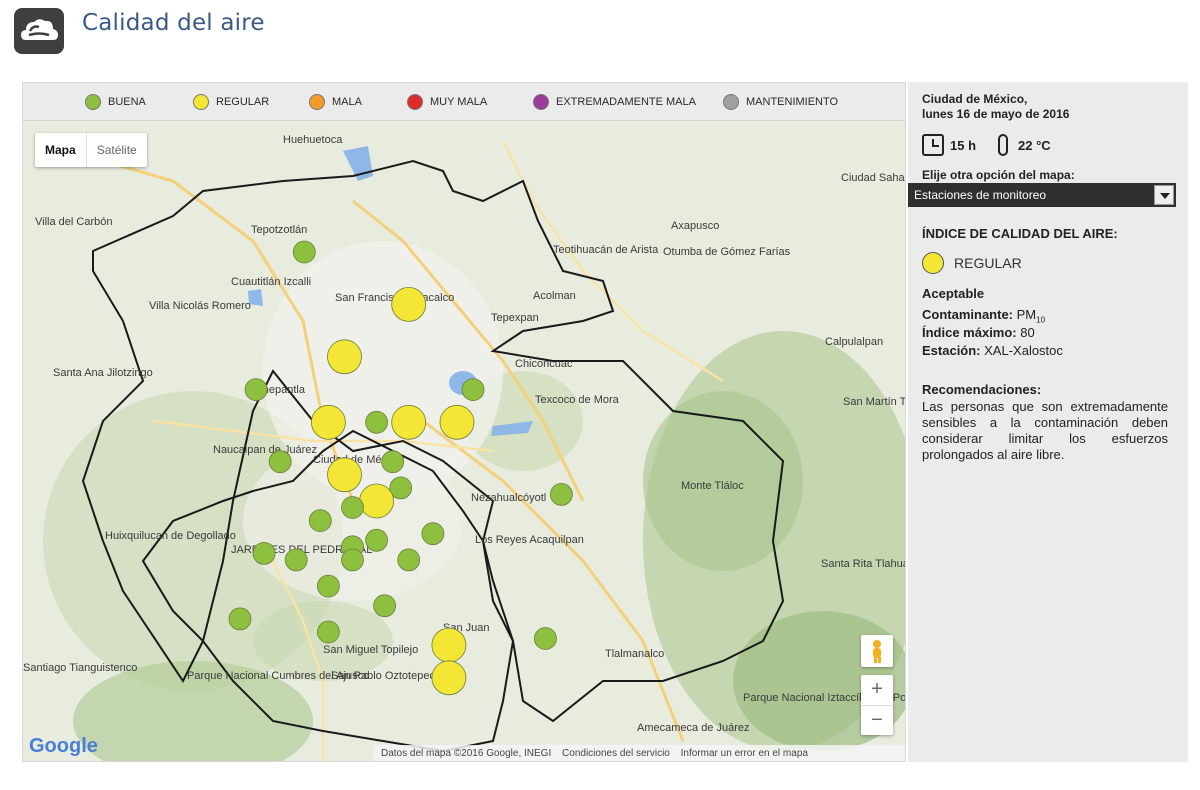 The width and height of the screenshot is (1200, 790). What do you see at coordinates (626, 102) in the screenshot?
I see `legend-label: EXTREMADAMENTE MALA` at bounding box center [626, 102].